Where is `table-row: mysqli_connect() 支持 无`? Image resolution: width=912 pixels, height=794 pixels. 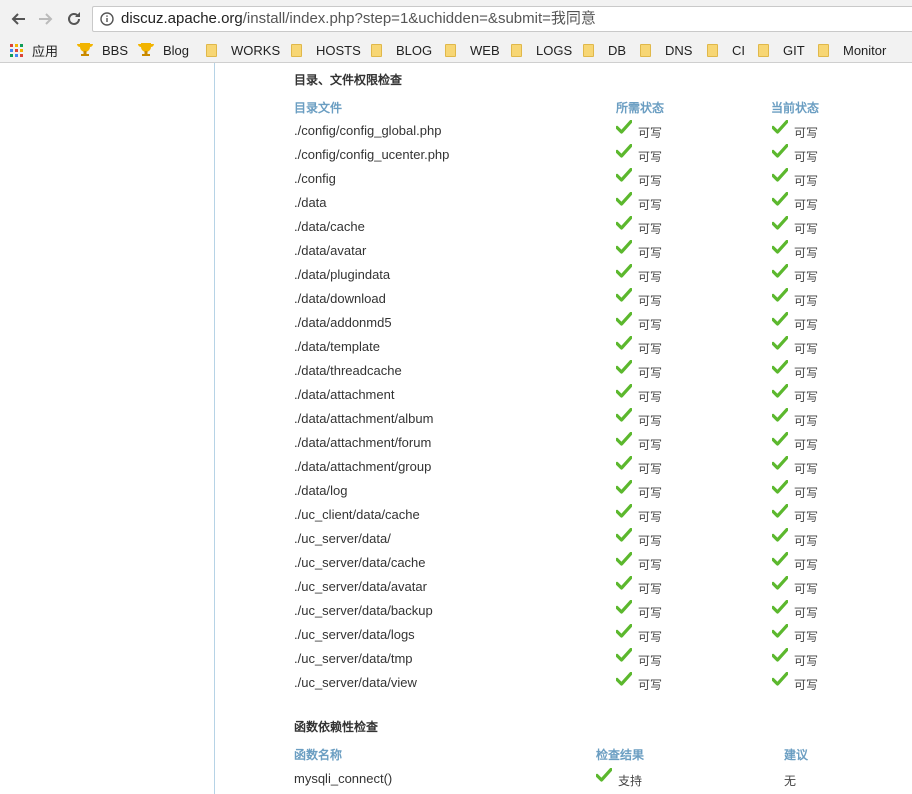
table-row: mysqli_connect() 支持 无 is located at coordinates (594, 779).